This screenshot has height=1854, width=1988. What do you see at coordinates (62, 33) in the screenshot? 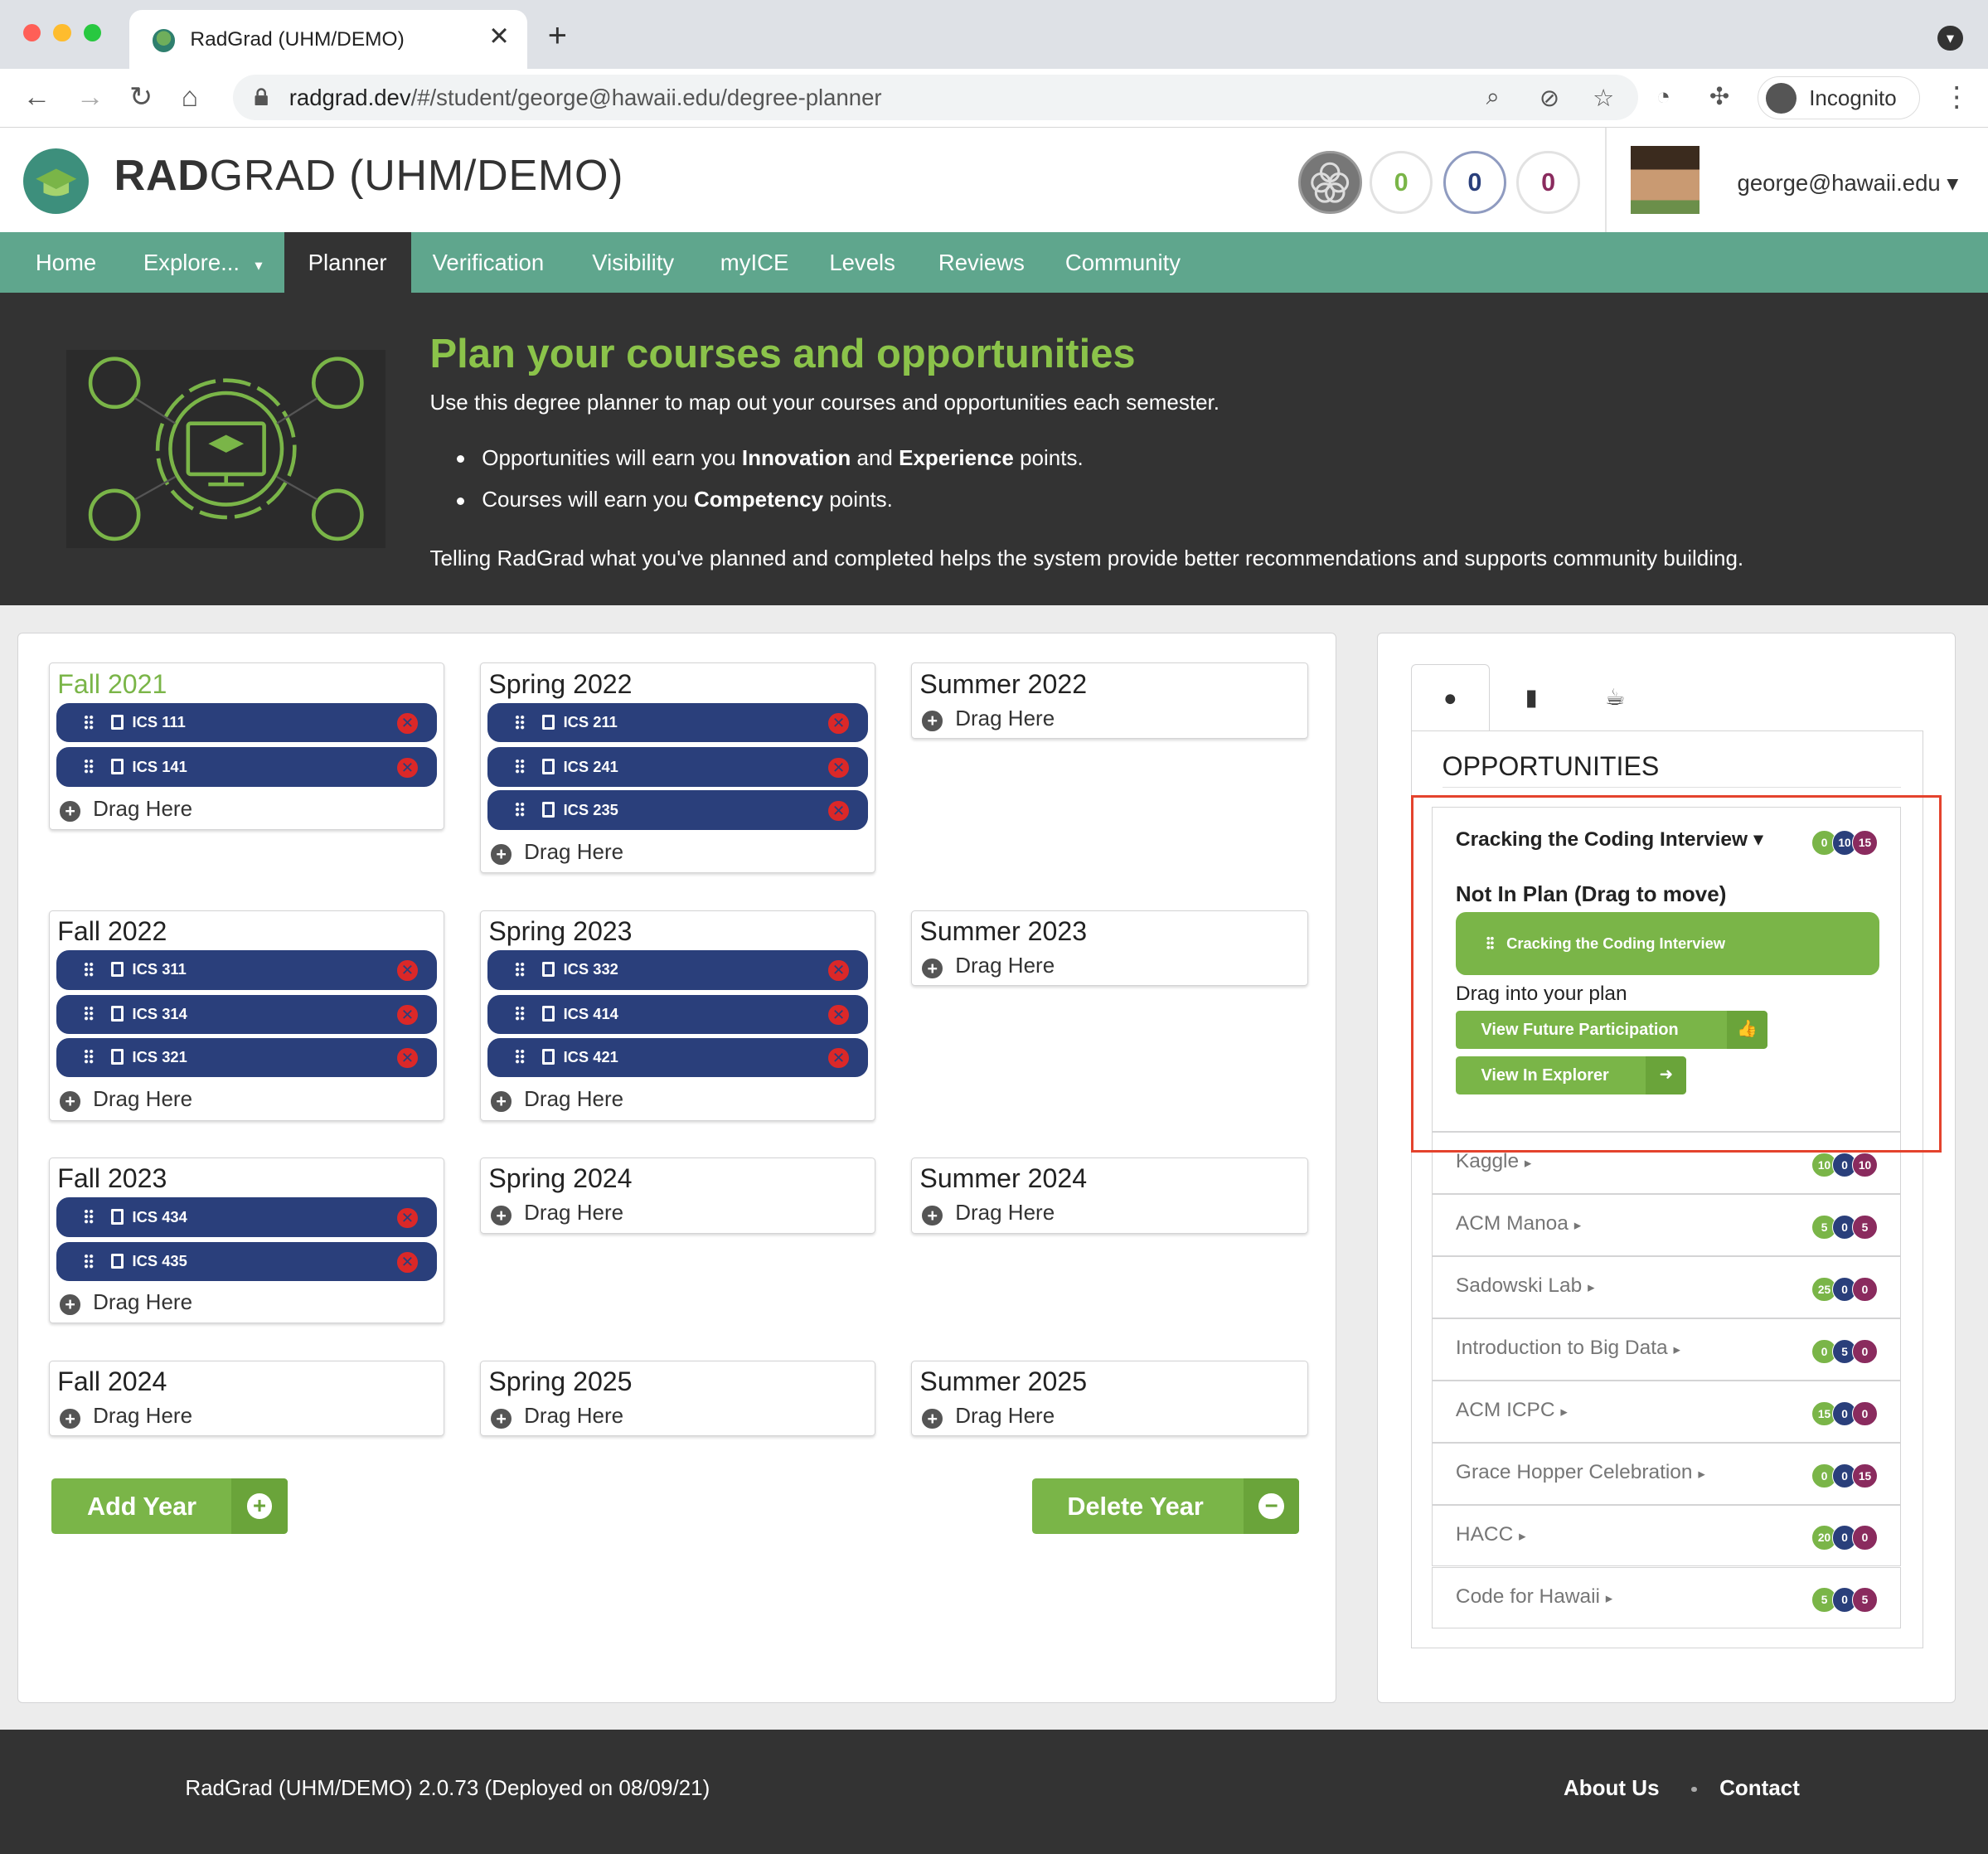
I see `minimize-window-button` at bounding box center [62, 33].